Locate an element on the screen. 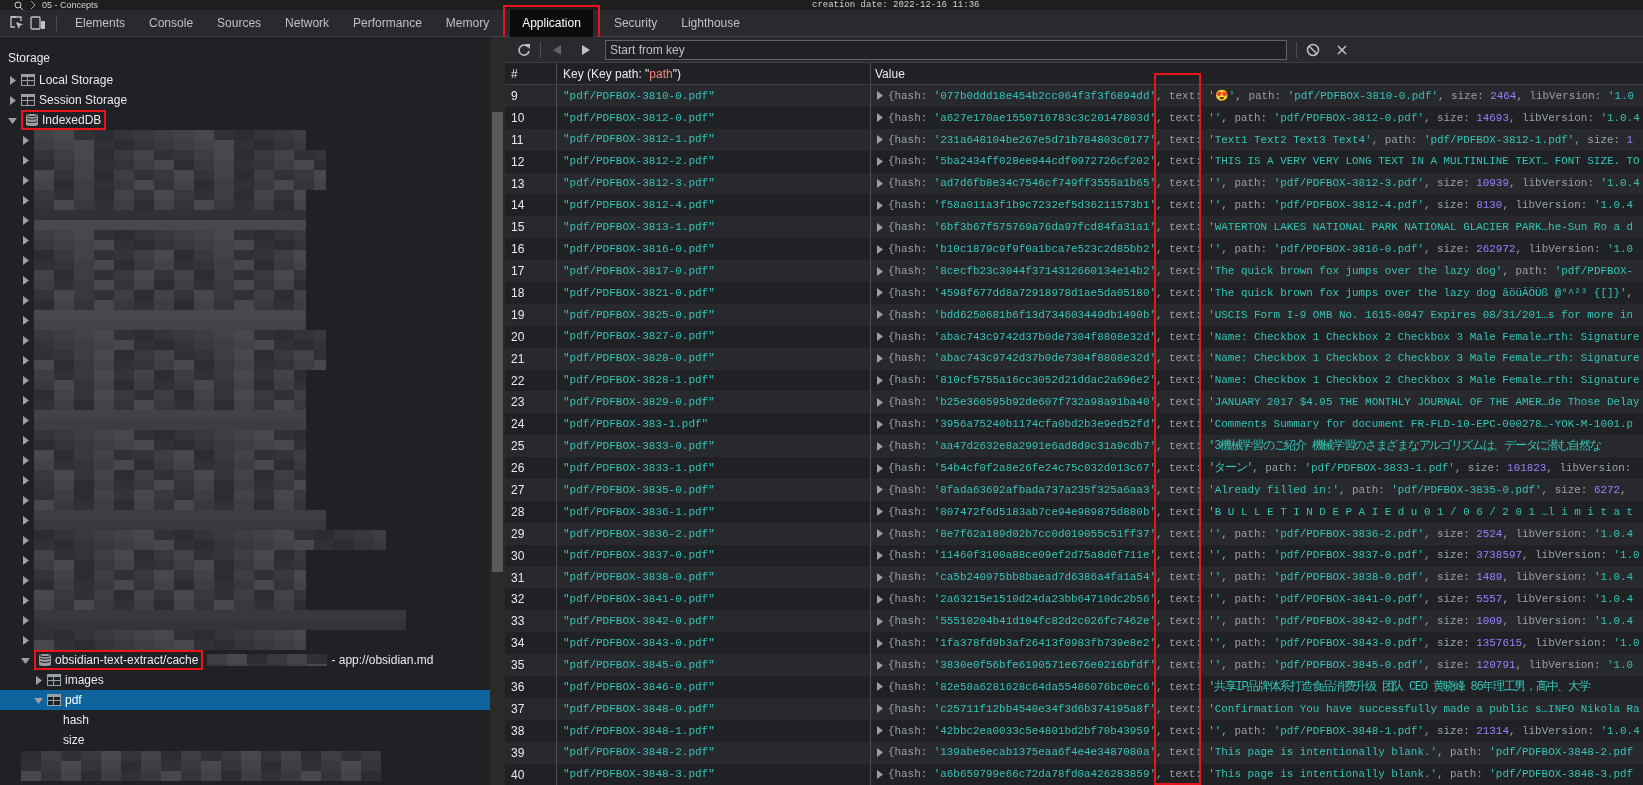 Image resolution: width=1643 pixels, height=785 pixels. search-icon is located at coordinates (19, 5).